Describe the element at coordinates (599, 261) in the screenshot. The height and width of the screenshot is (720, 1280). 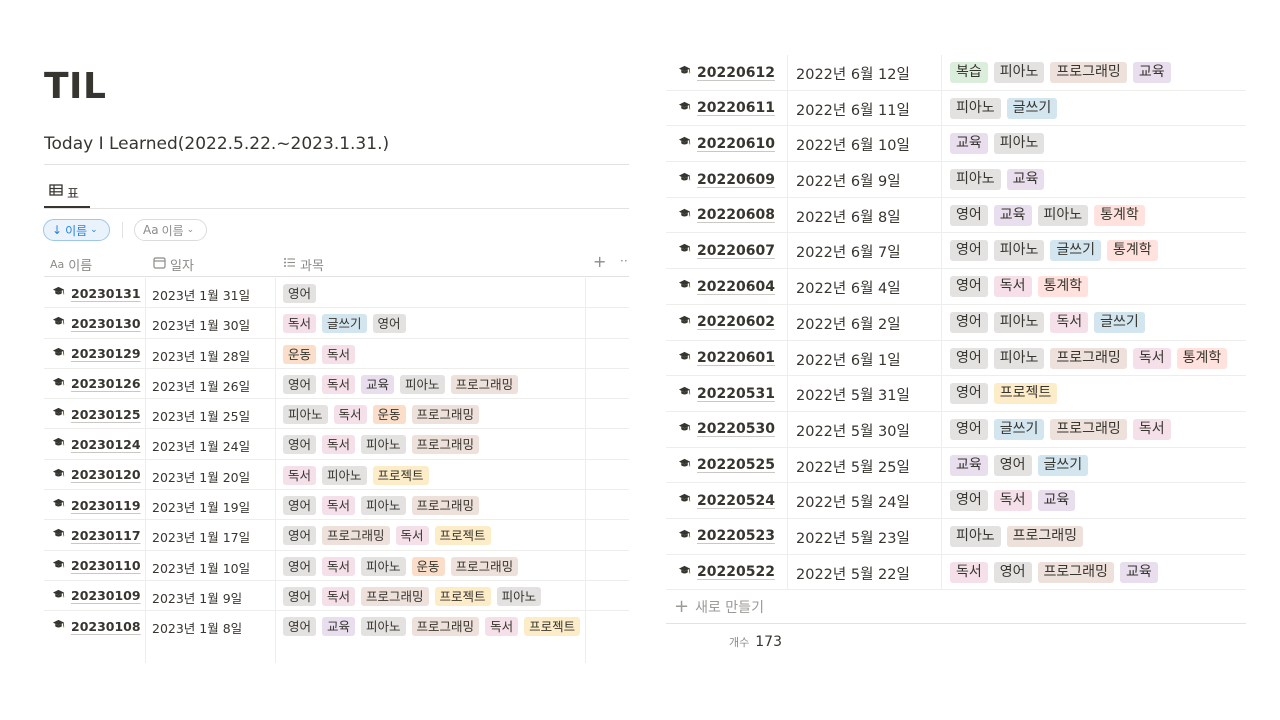
I see `add-column-button: +` at that location.